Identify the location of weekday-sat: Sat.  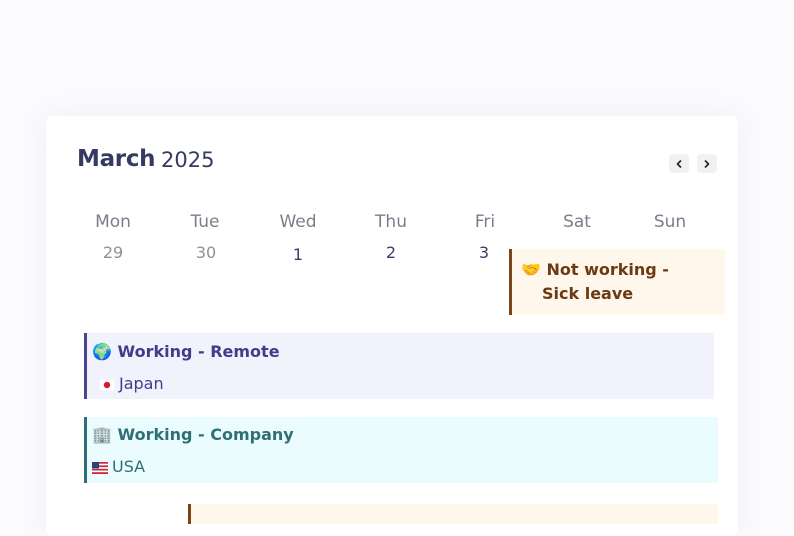
(577, 222).